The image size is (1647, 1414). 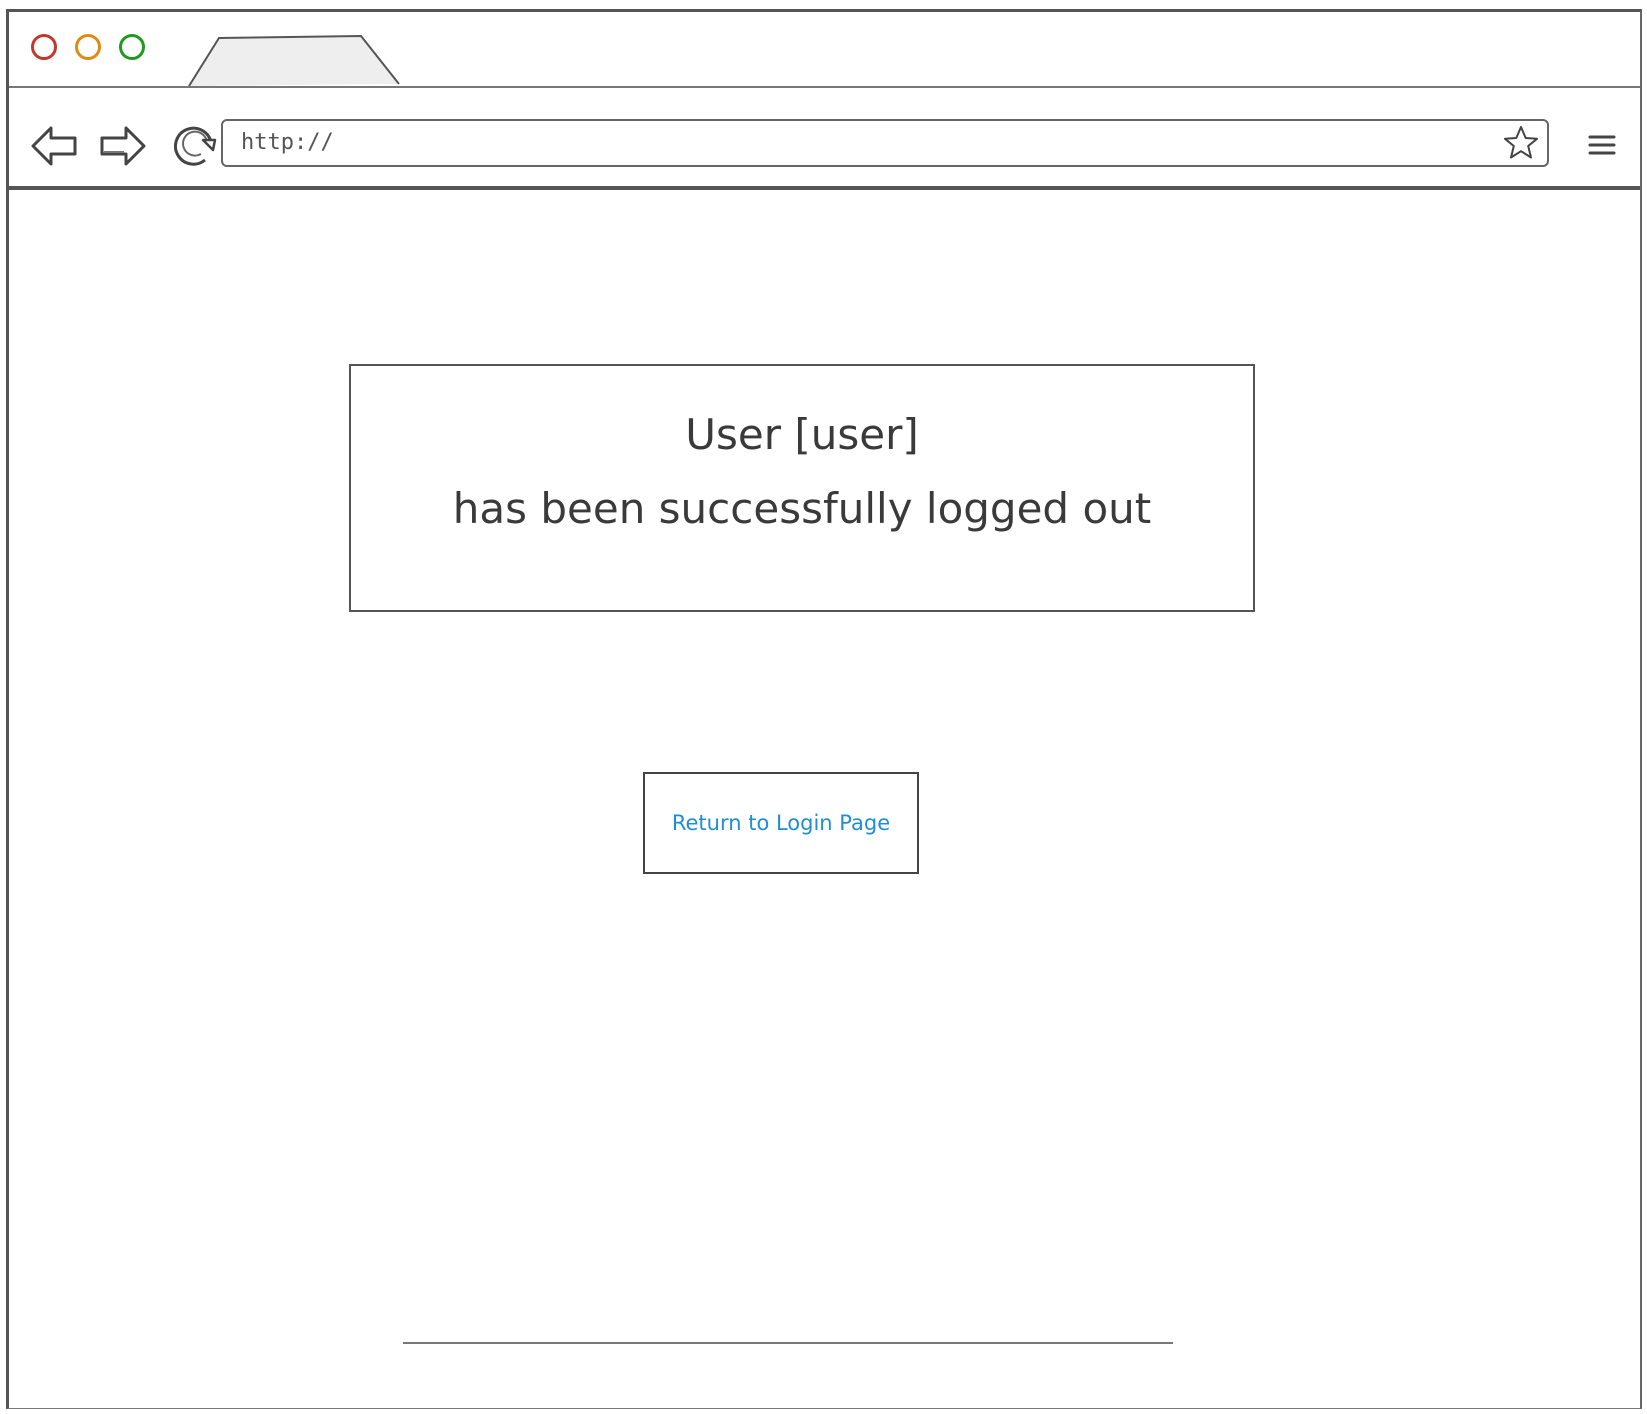 I want to click on logout-status-text: has been successfully logged out, so click(x=802, y=508).